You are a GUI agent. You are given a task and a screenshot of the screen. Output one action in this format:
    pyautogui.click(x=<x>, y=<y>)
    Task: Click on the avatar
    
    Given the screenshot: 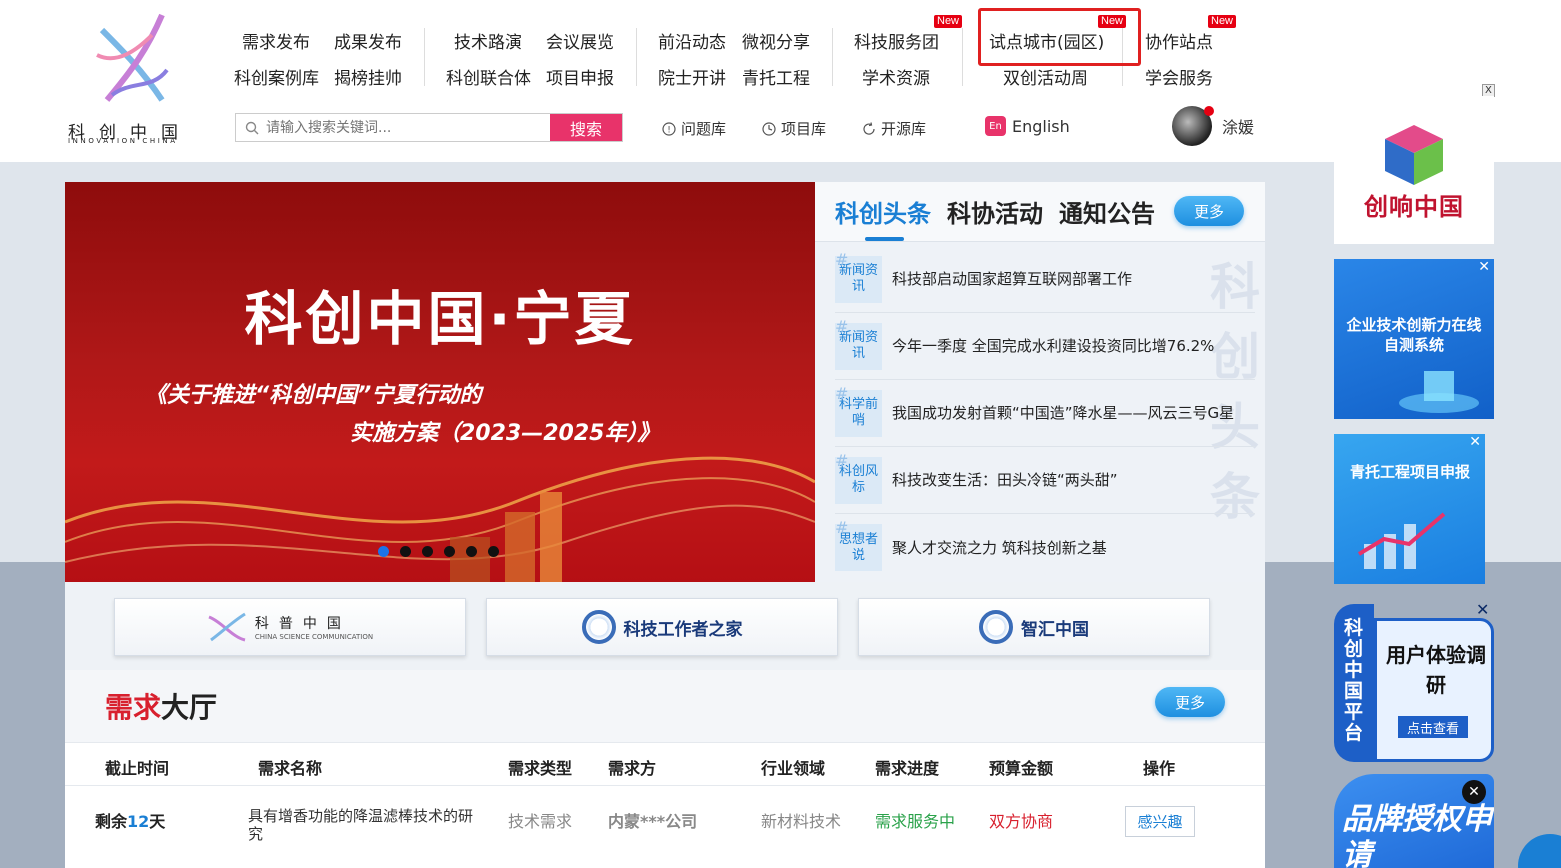 What is the action you would take?
    pyautogui.click(x=1193, y=126)
    